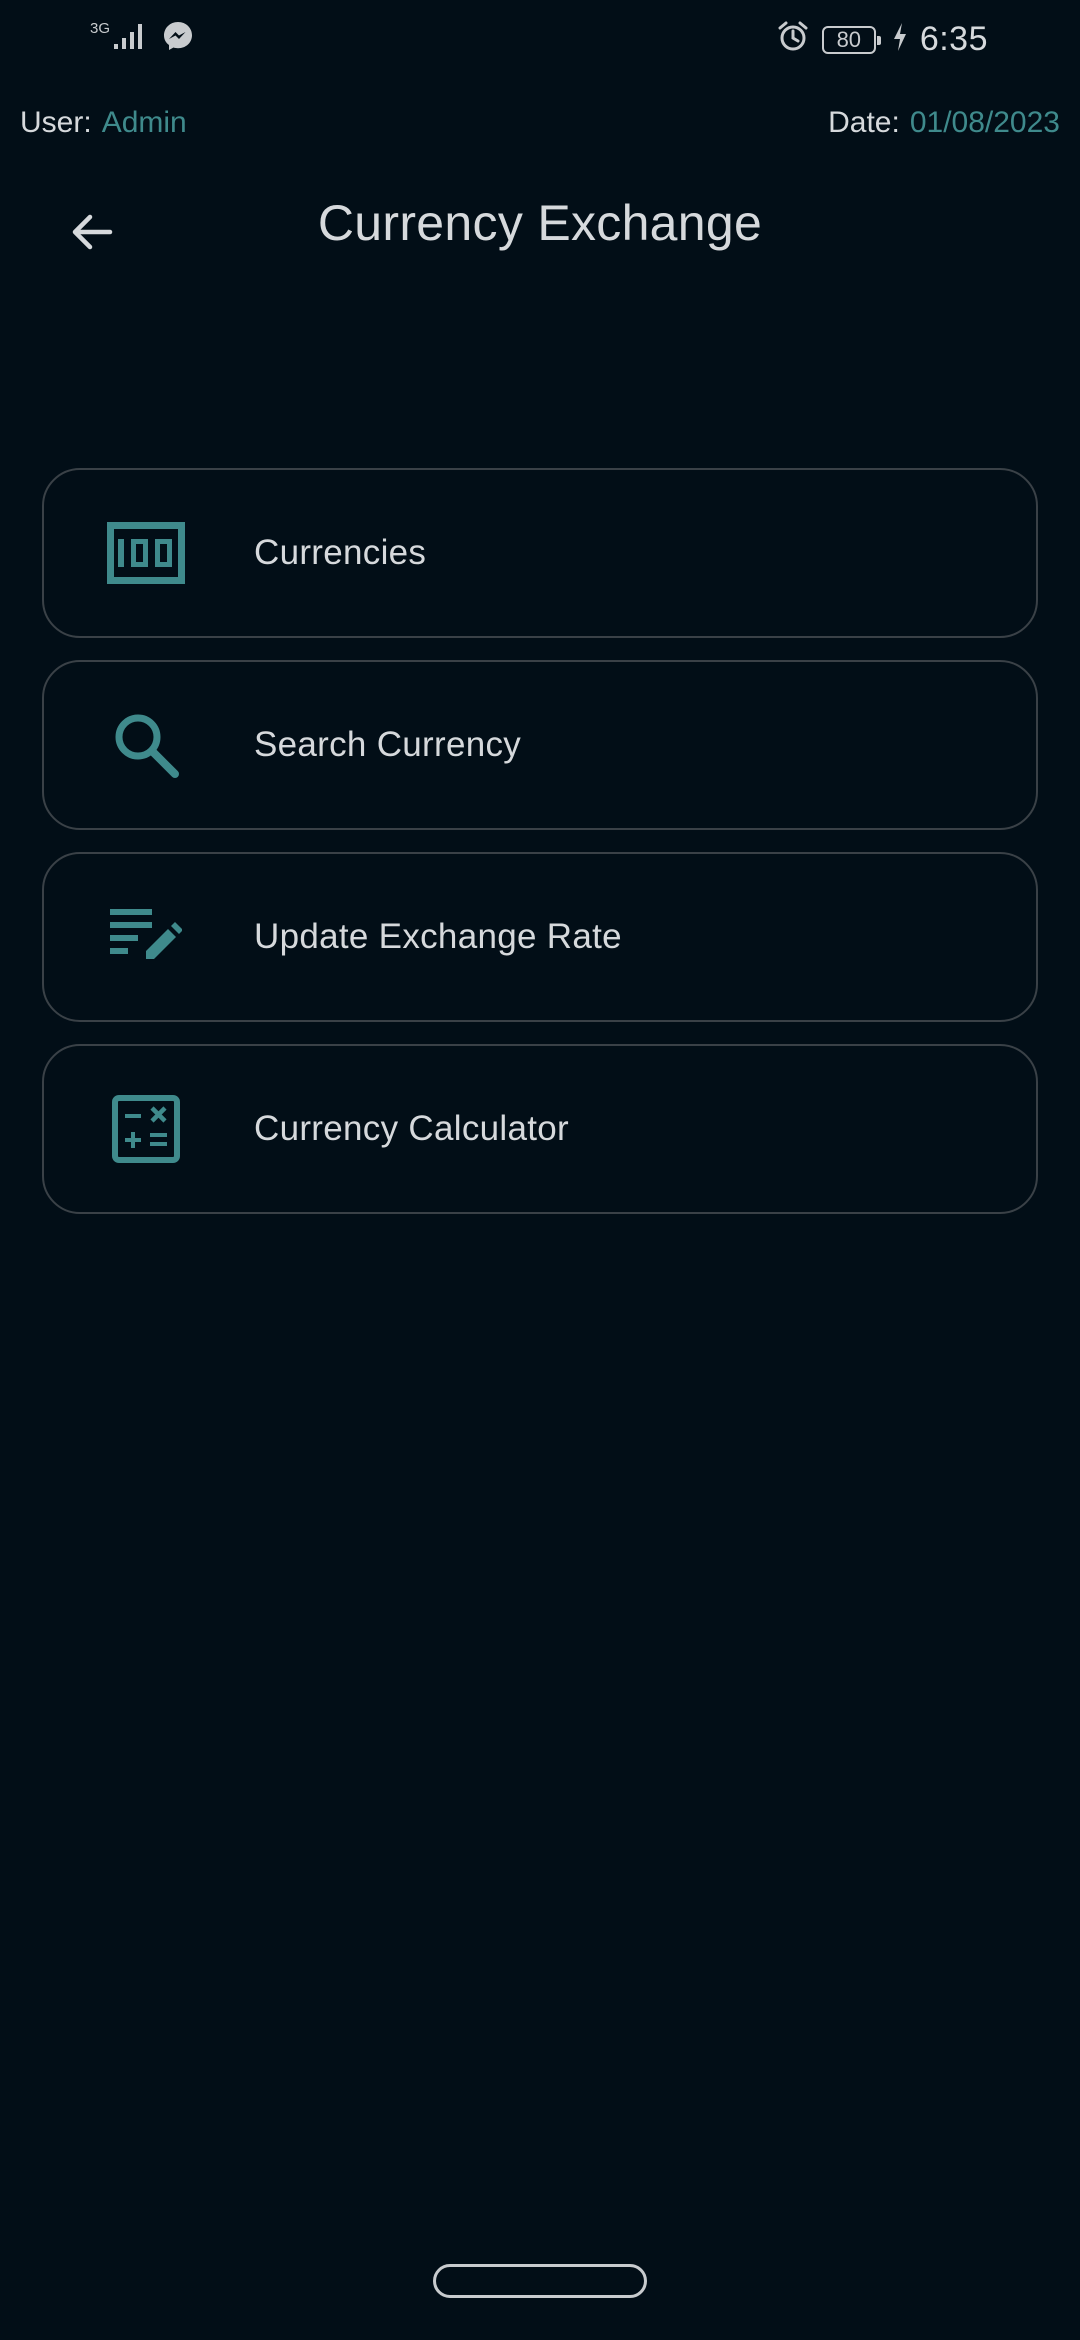 The image size is (1080, 2340). I want to click on edit-list-icon, so click(146, 937).